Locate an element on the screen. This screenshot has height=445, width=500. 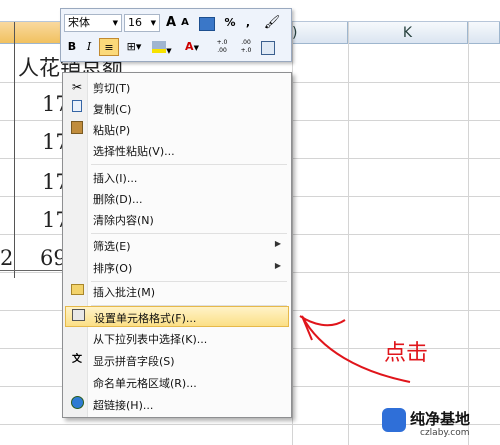
increase-decimal-icon: +.0 .00 is located at coordinates (222, 46).